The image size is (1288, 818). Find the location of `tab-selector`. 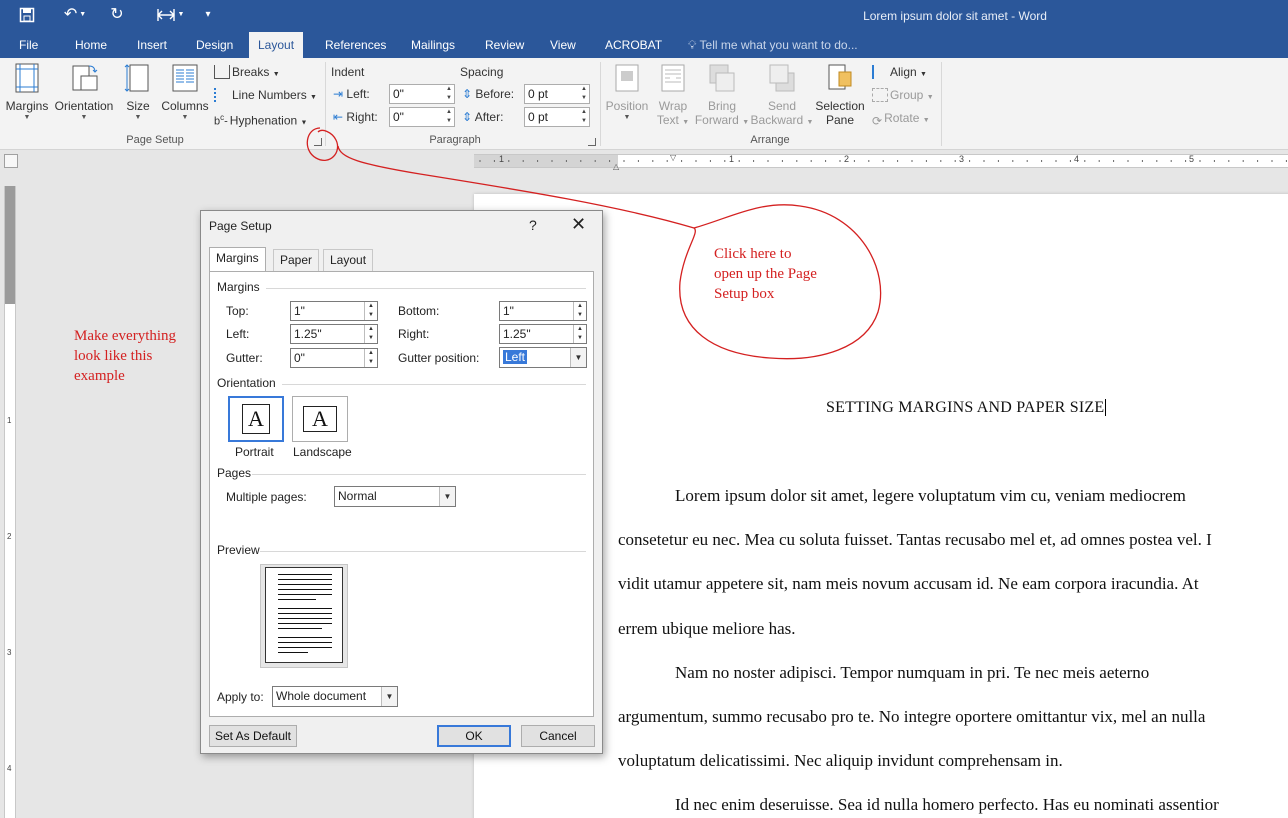

tab-selector is located at coordinates (11, 161).